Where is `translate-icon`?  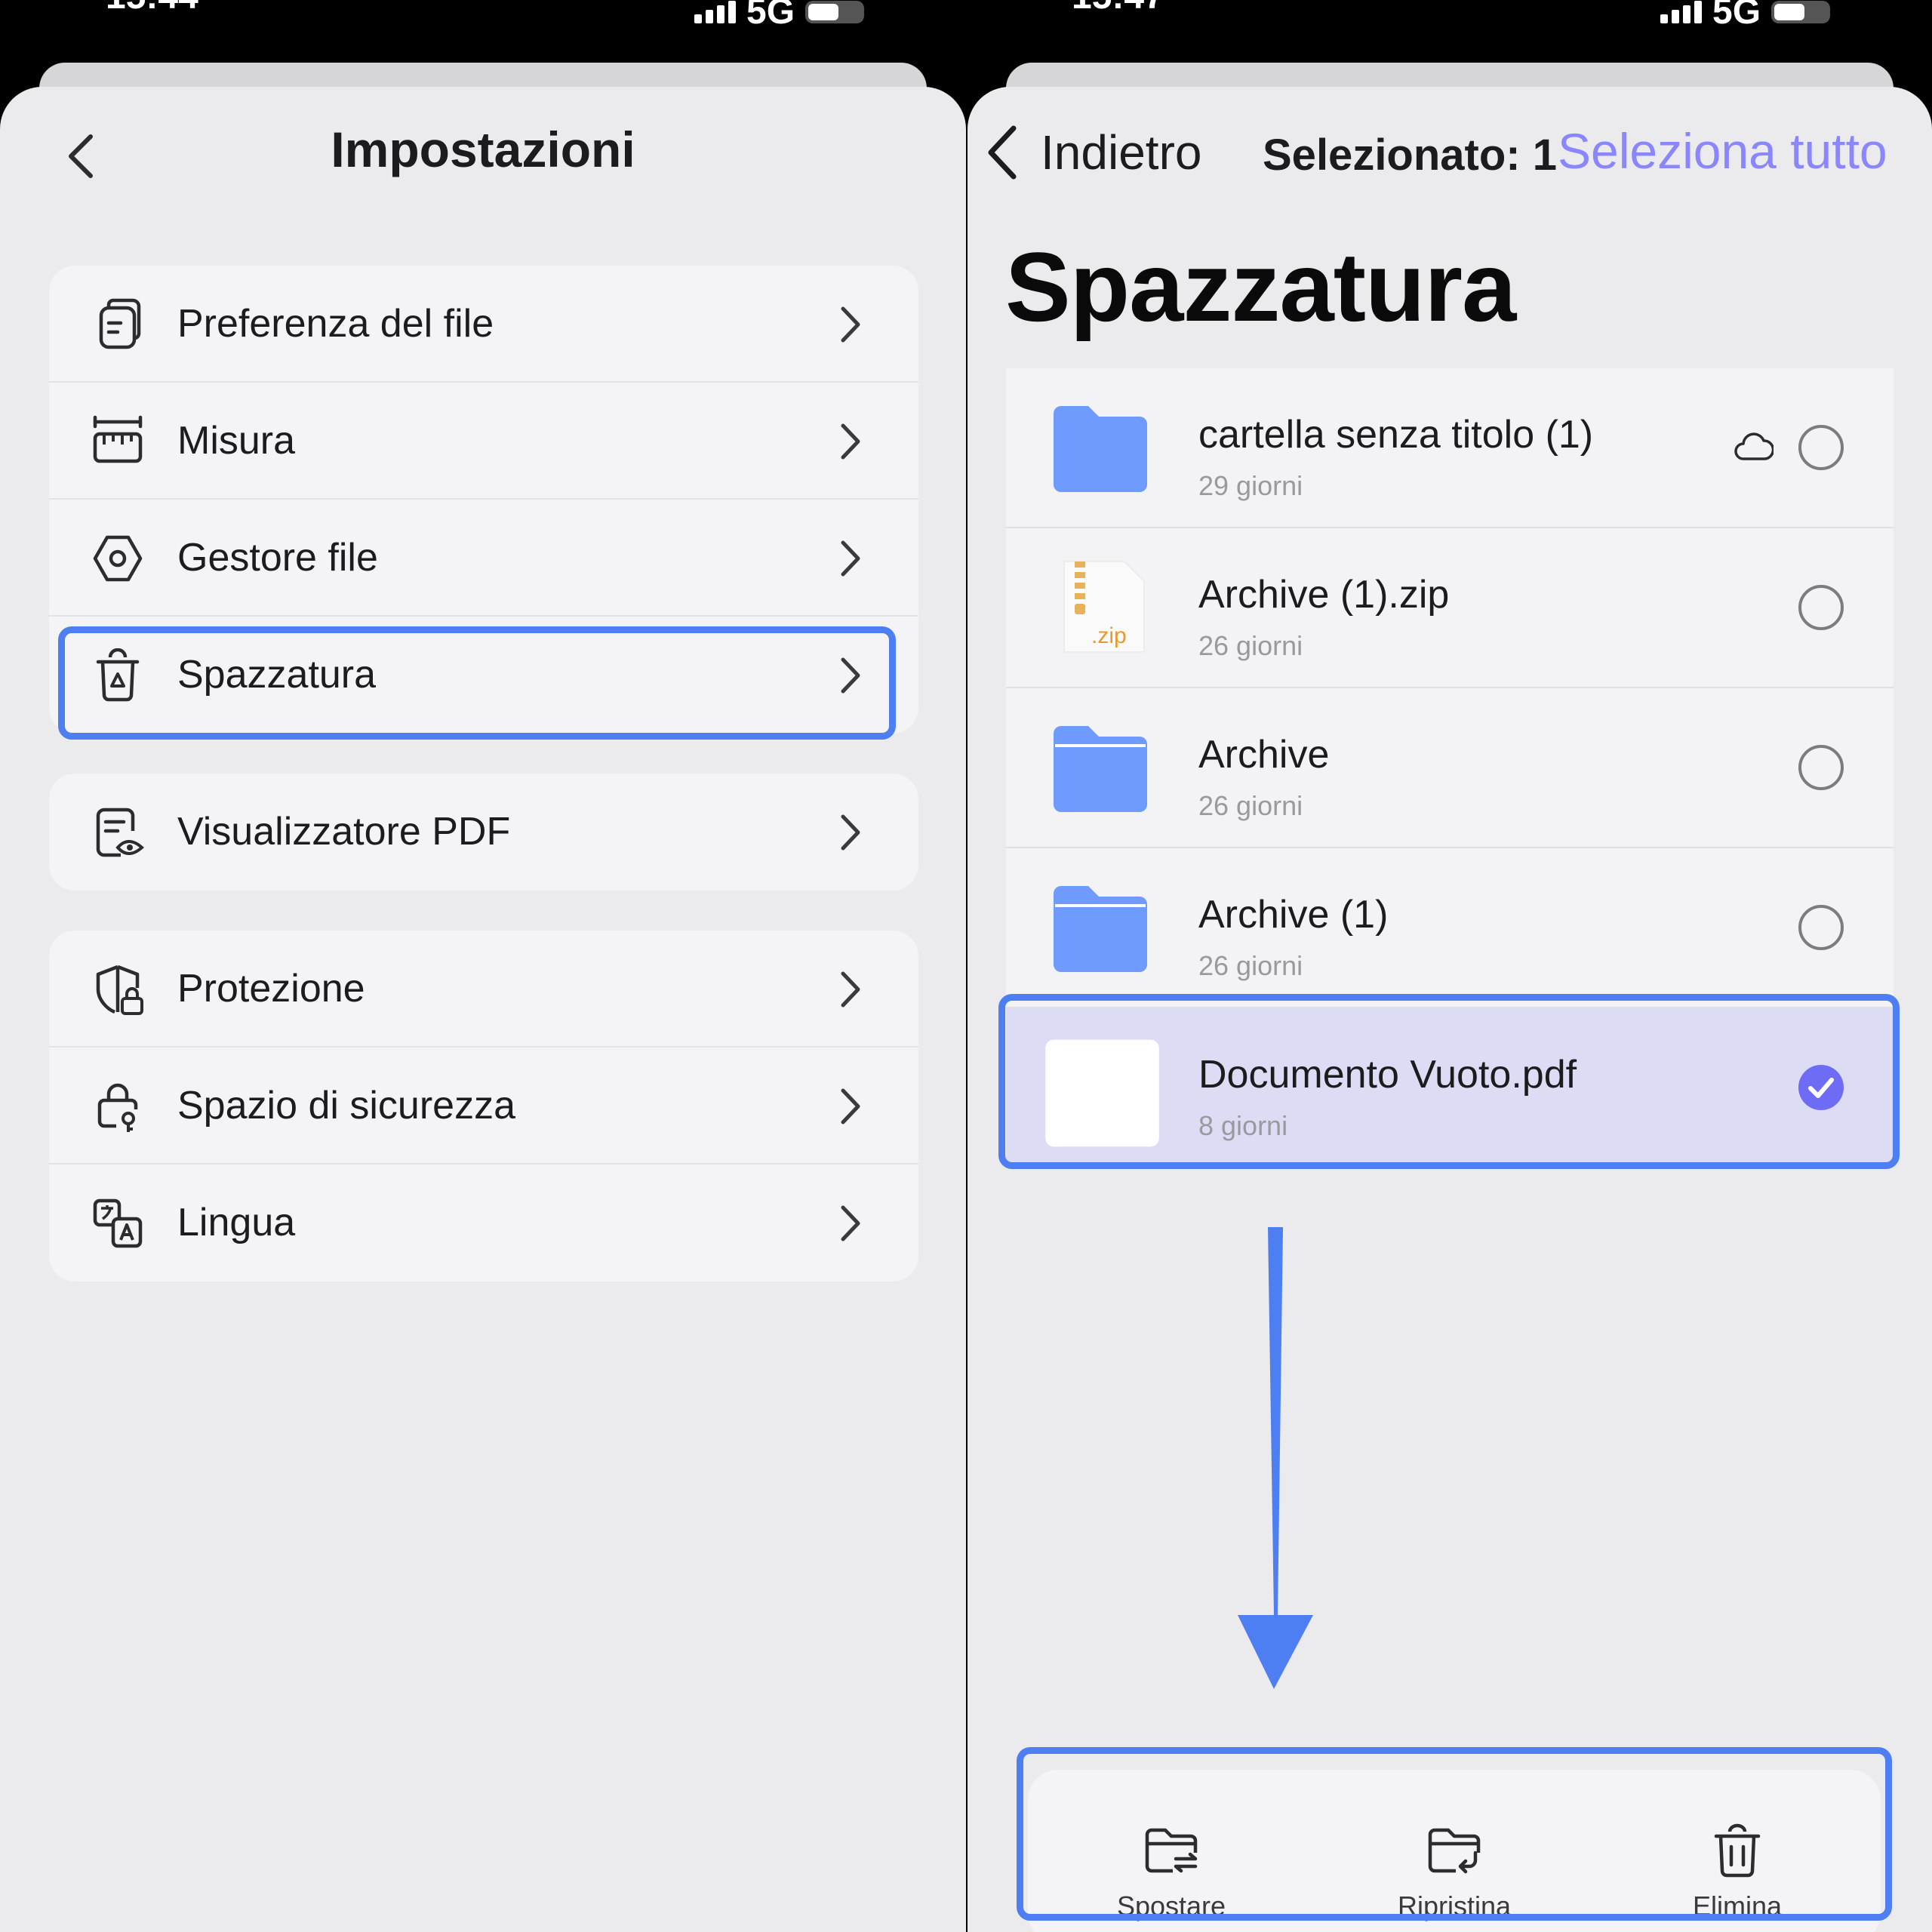
translate-icon is located at coordinates (118, 1223).